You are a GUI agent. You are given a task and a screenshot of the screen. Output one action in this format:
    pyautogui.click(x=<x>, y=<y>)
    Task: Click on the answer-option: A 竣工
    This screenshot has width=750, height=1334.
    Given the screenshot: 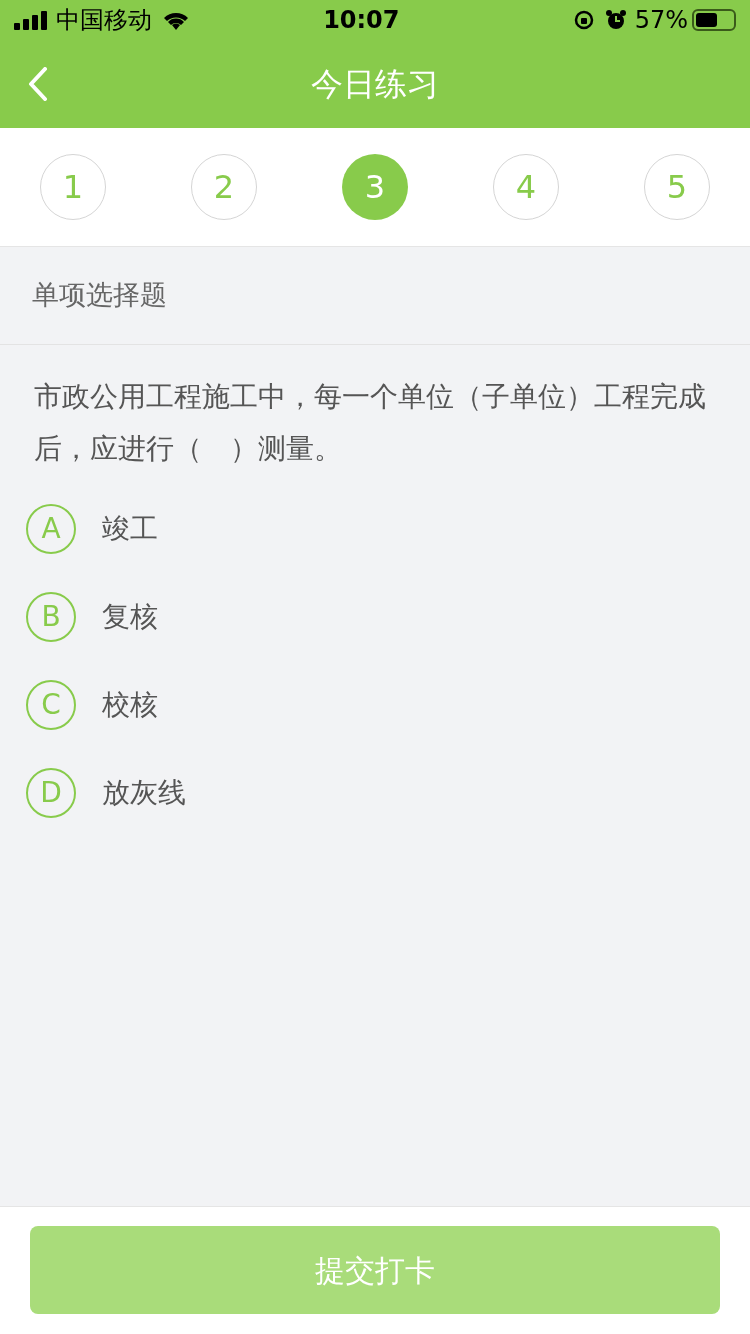 What is the action you would take?
    pyautogui.click(x=375, y=529)
    